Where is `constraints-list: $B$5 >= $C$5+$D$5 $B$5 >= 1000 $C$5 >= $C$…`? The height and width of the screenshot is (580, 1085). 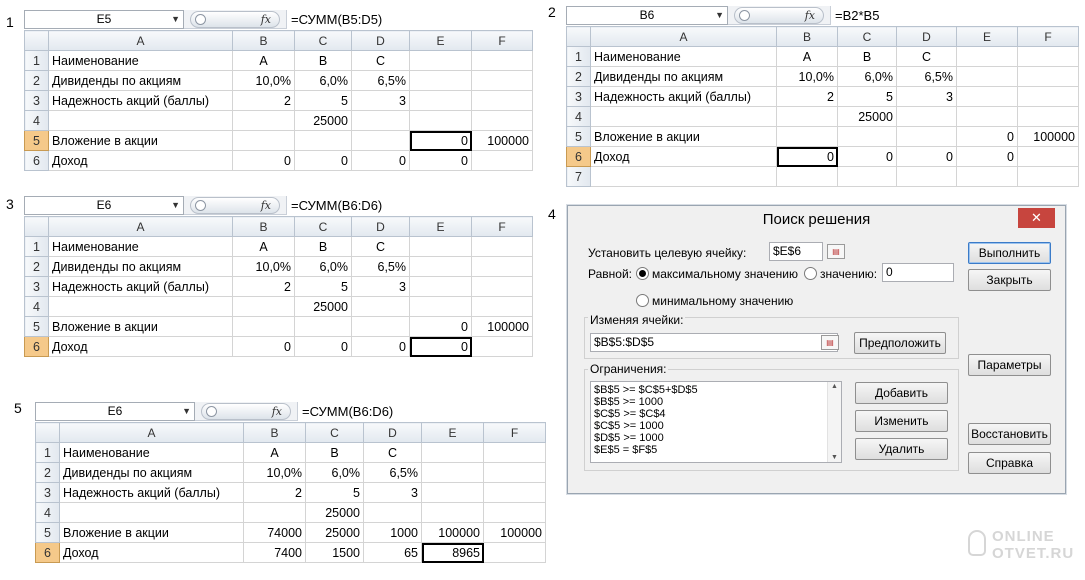 constraints-list: $B$5 >= $C$5+$D$5 $B$5 >= 1000 $C$5 >= $C$… is located at coordinates (716, 422).